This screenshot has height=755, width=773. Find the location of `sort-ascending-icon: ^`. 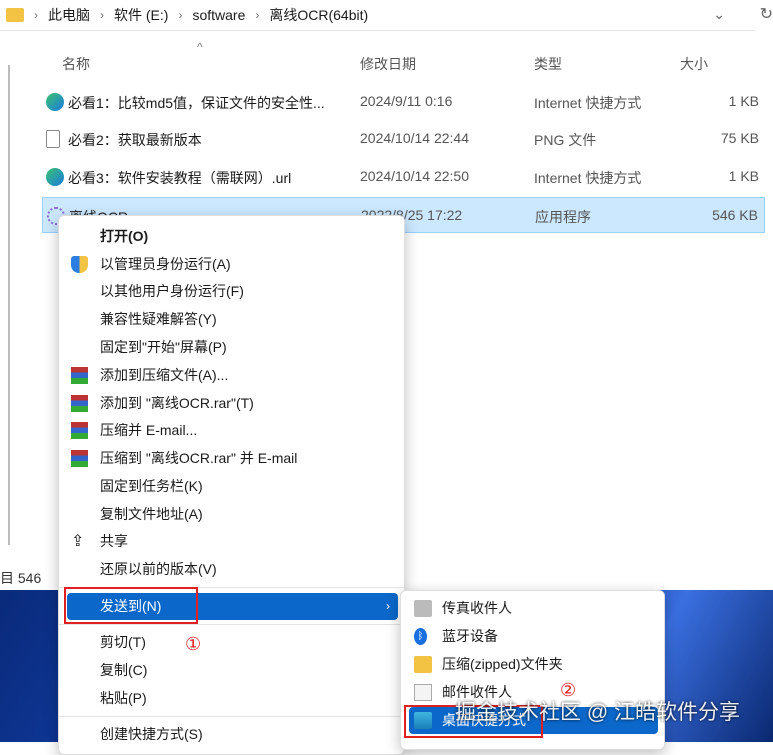

sort-ascending-icon: ^ is located at coordinates (200, 47).